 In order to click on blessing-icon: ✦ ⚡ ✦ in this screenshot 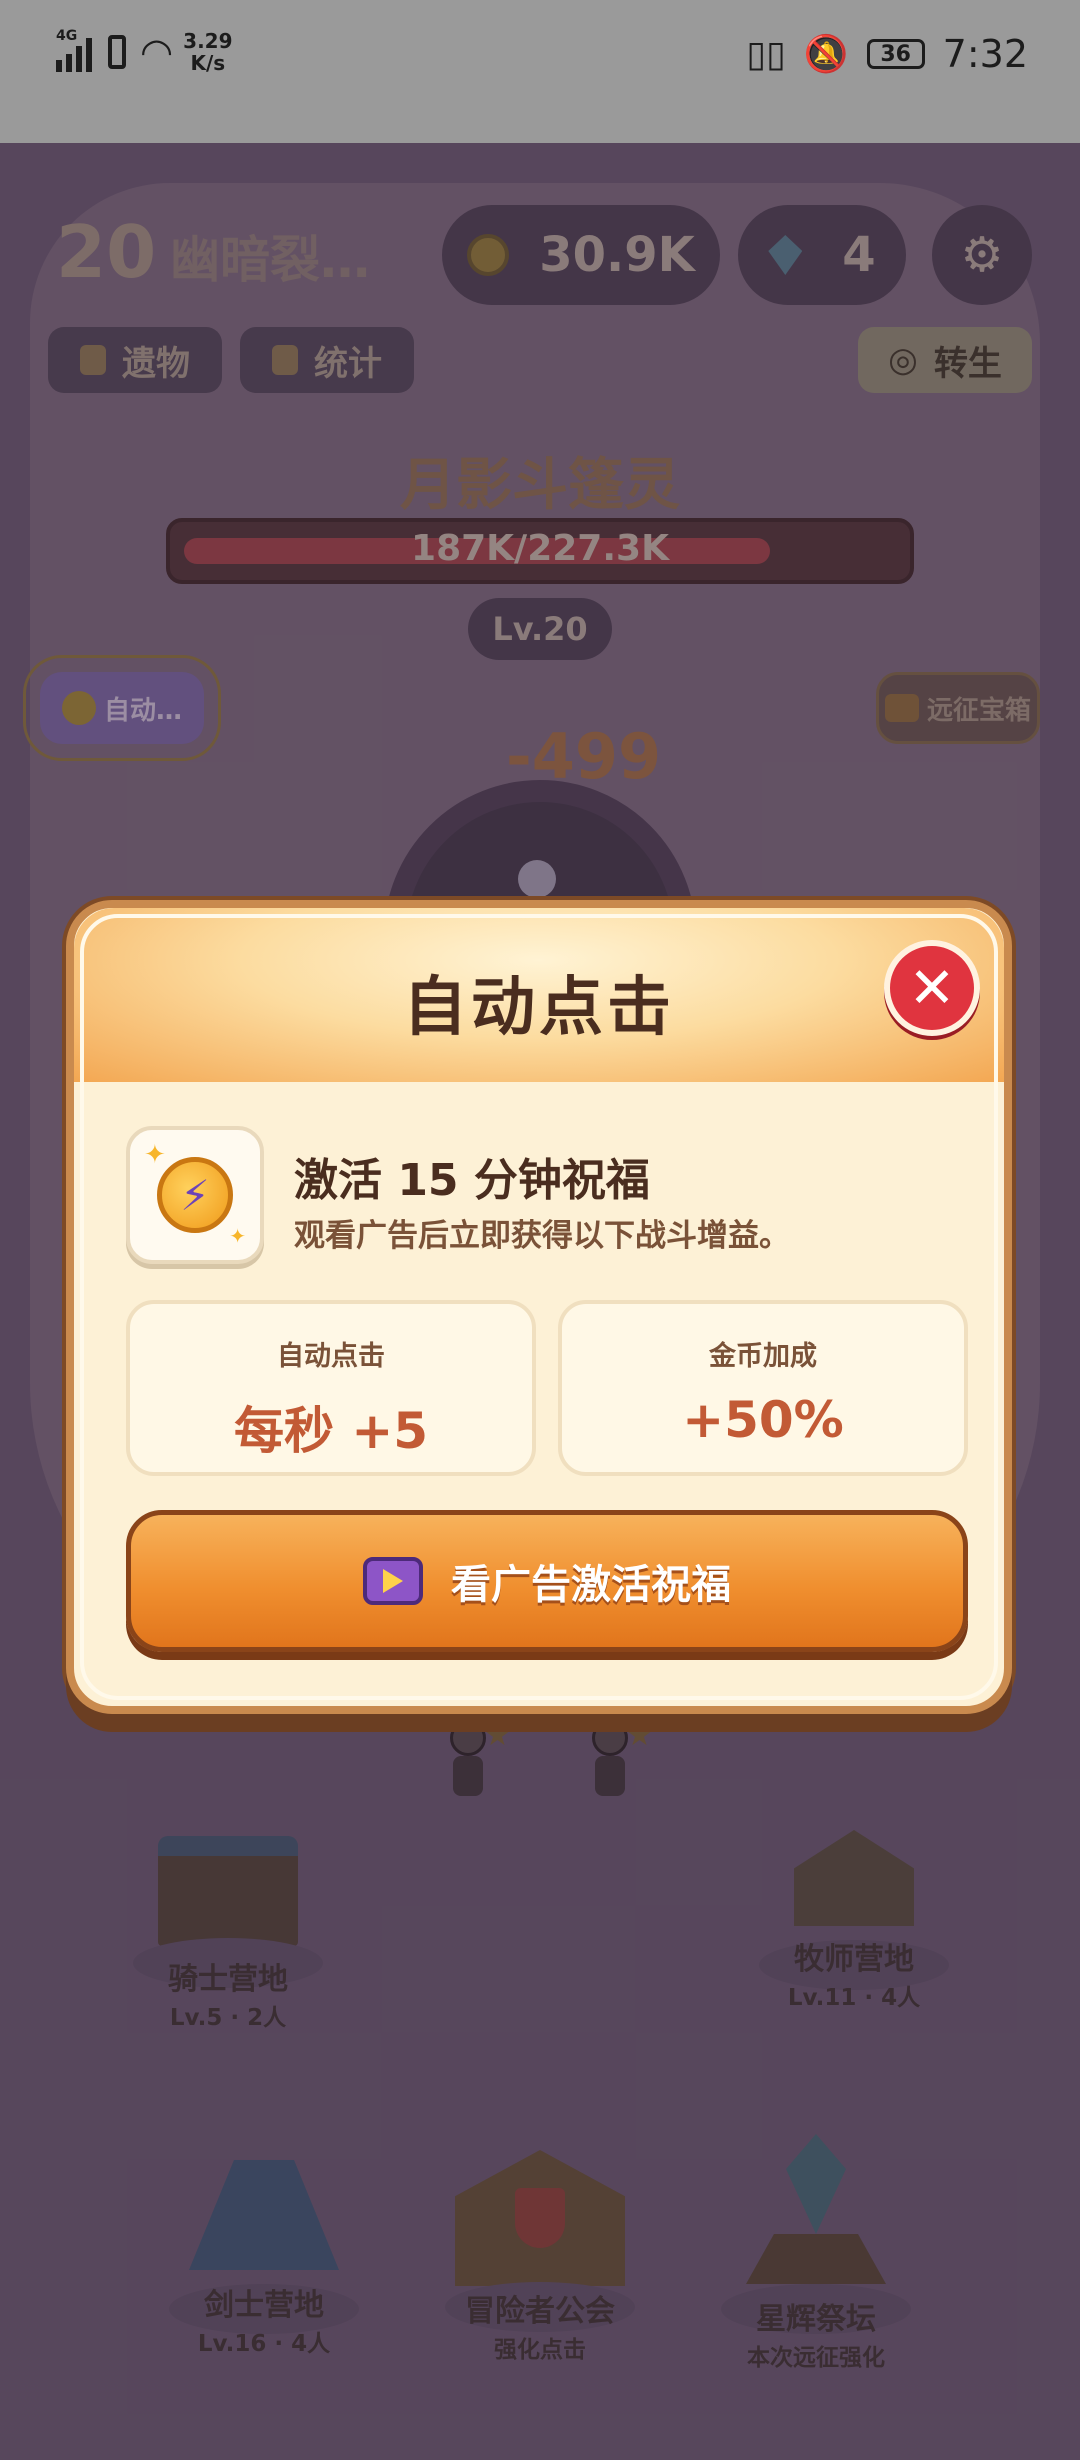, I will do `click(195, 1195)`.